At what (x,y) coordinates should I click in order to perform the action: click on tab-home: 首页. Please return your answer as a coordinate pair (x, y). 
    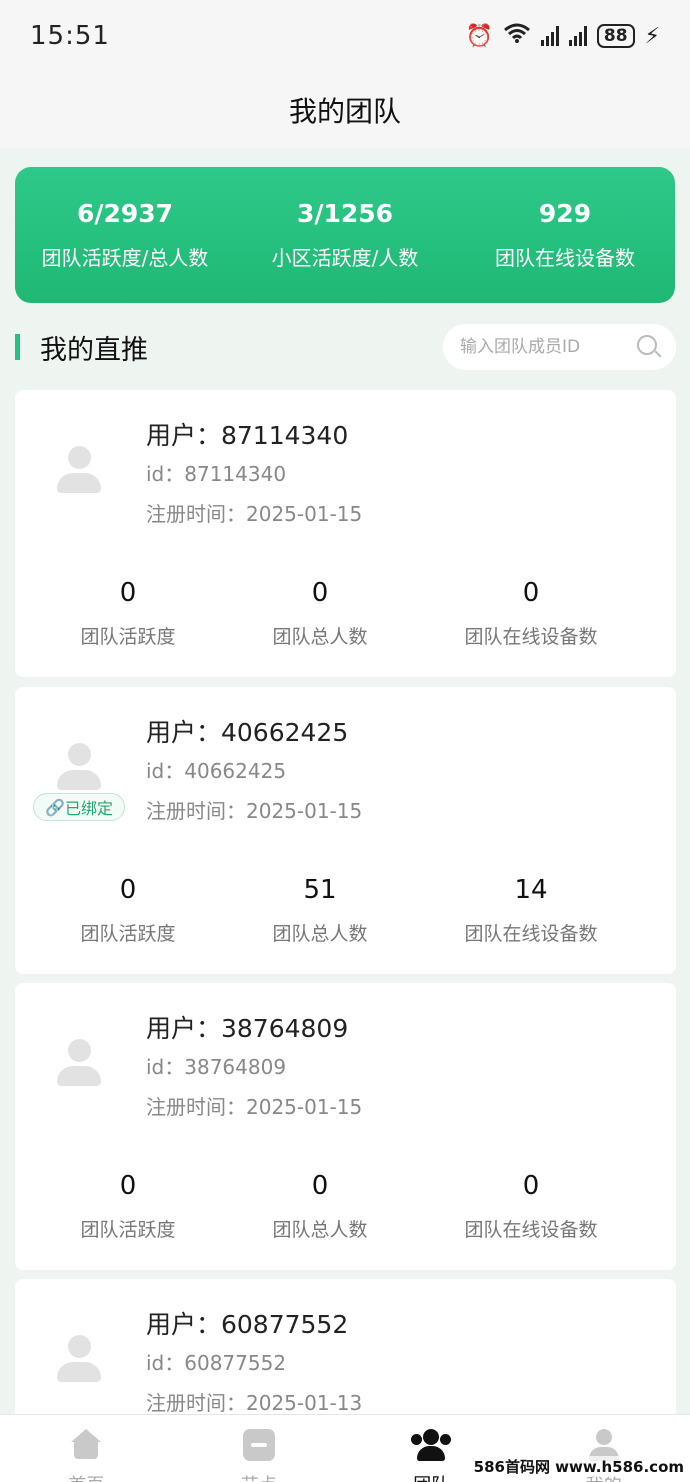
    Looking at the image, I should click on (86, 1448).